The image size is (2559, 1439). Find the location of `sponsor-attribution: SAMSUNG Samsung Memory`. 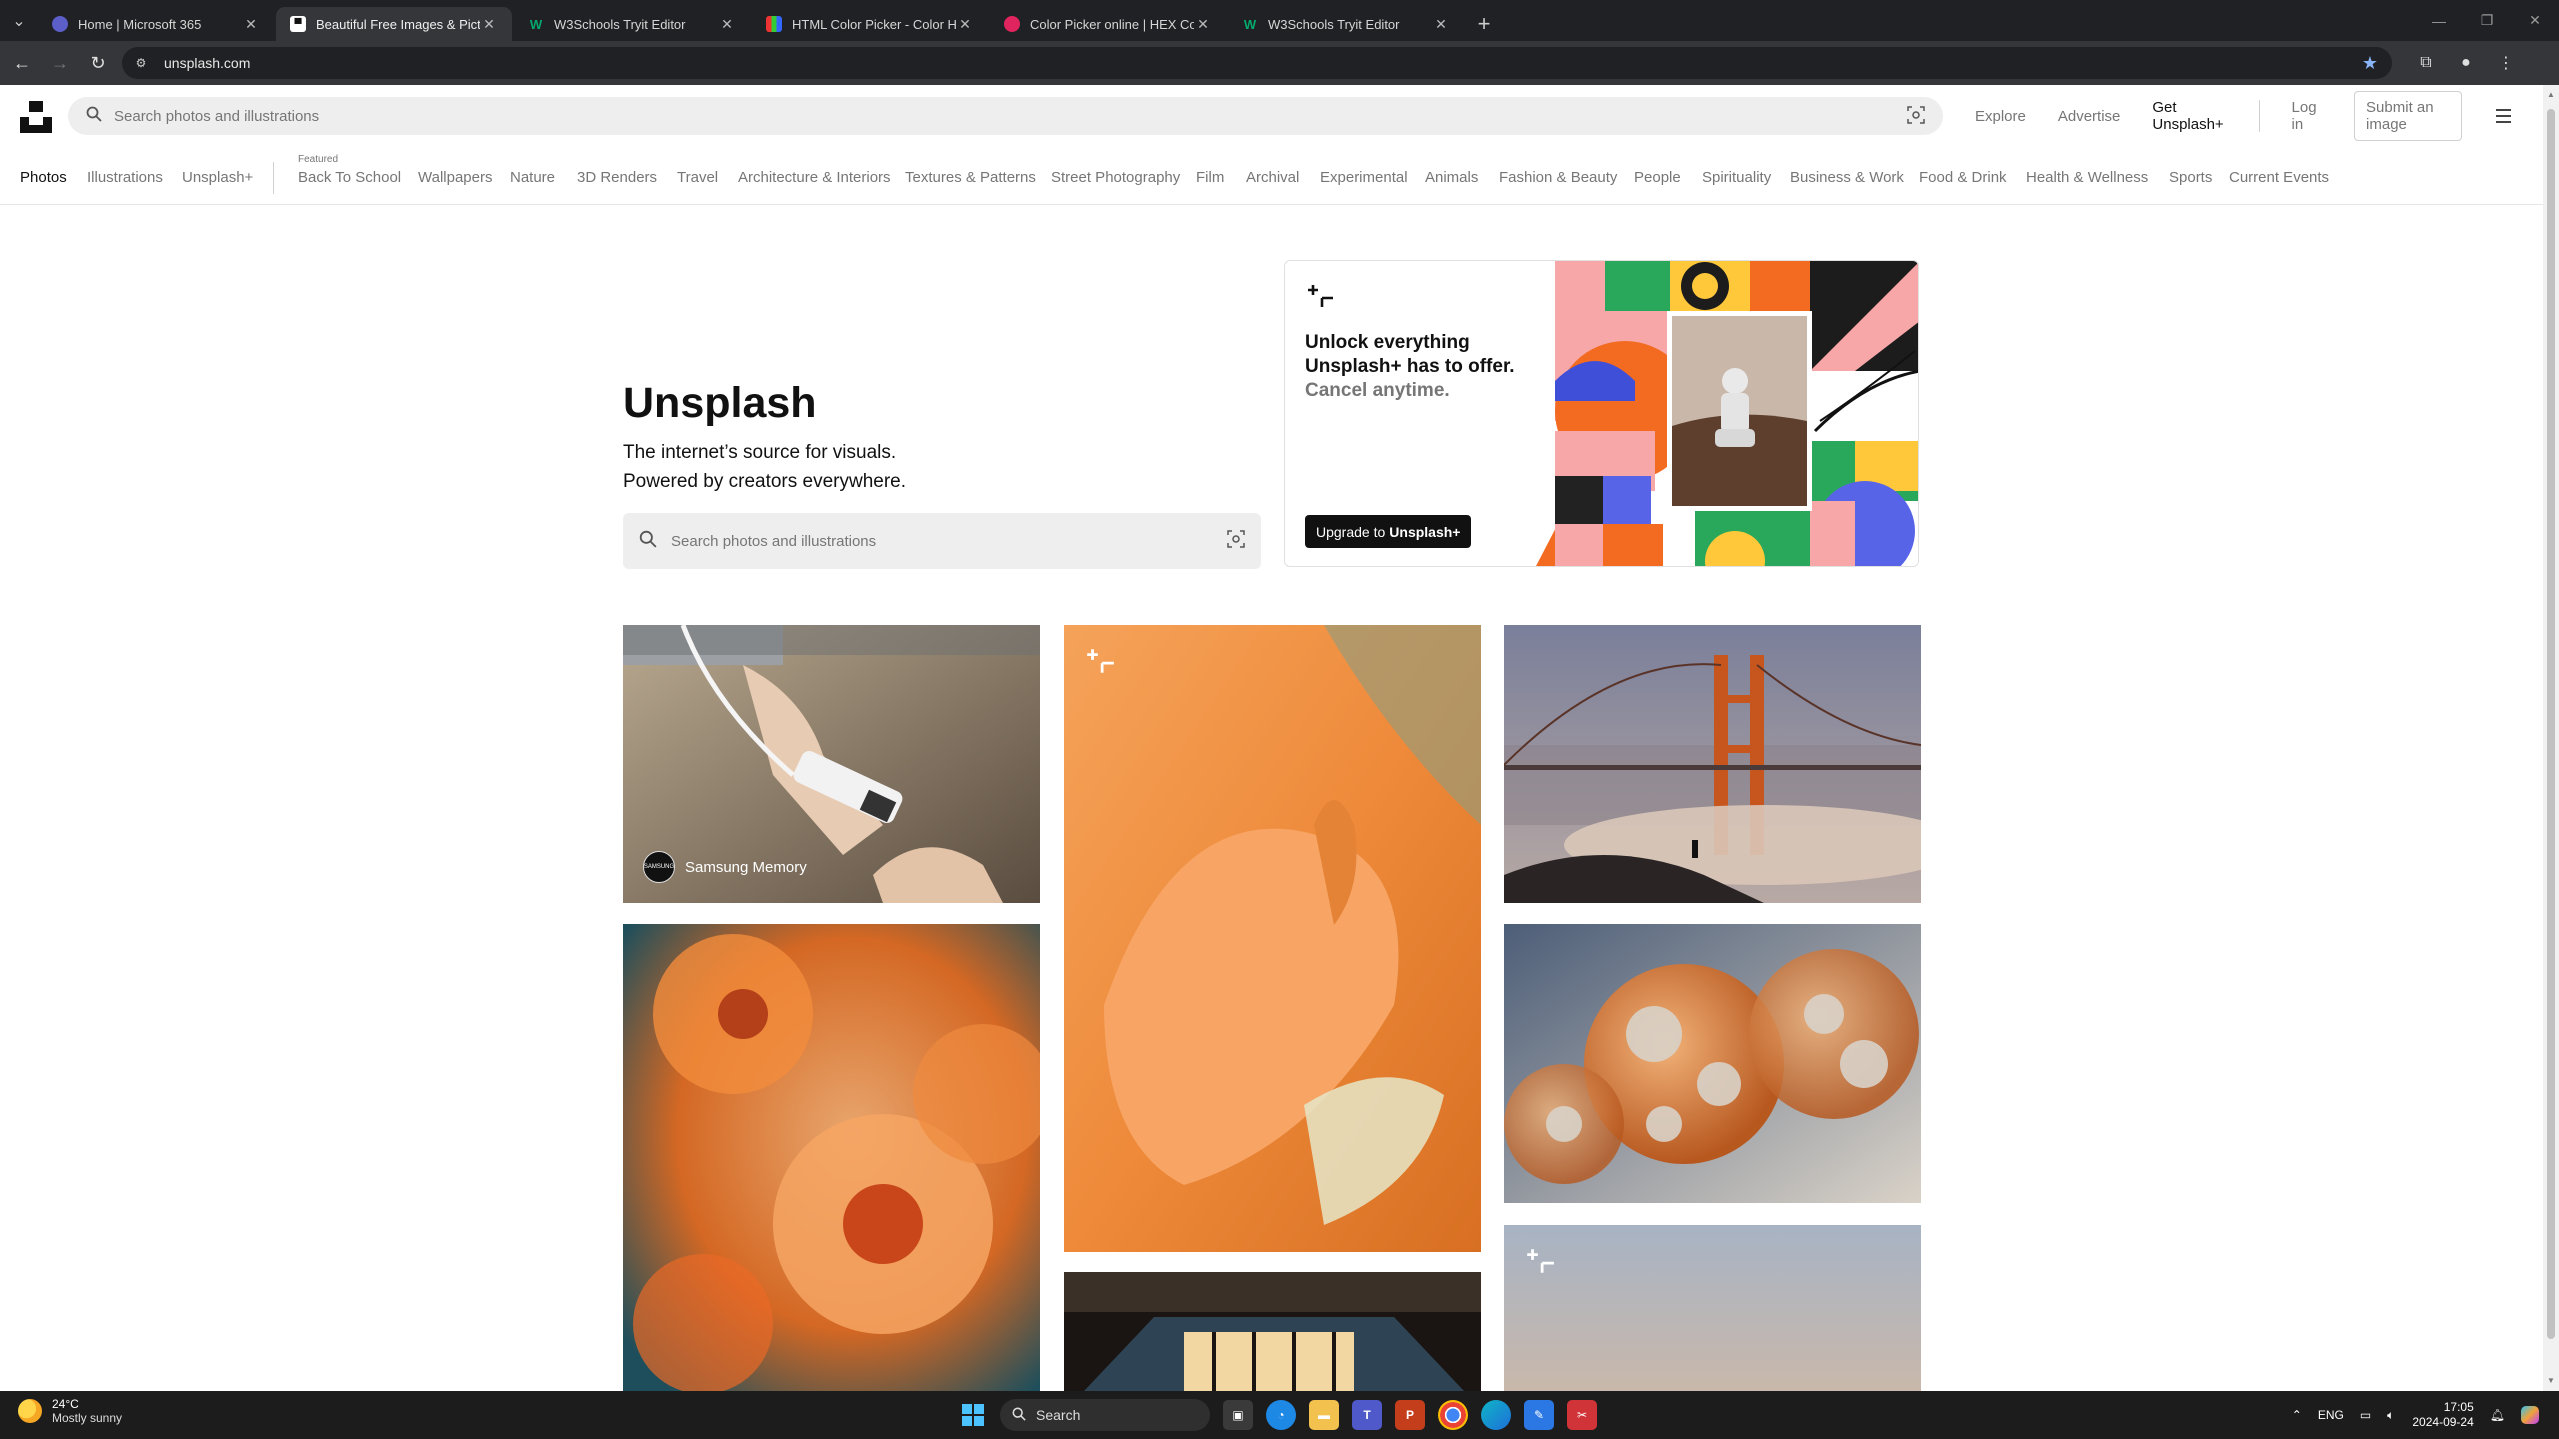

sponsor-attribution: SAMSUNG Samsung Memory is located at coordinates (725, 867).